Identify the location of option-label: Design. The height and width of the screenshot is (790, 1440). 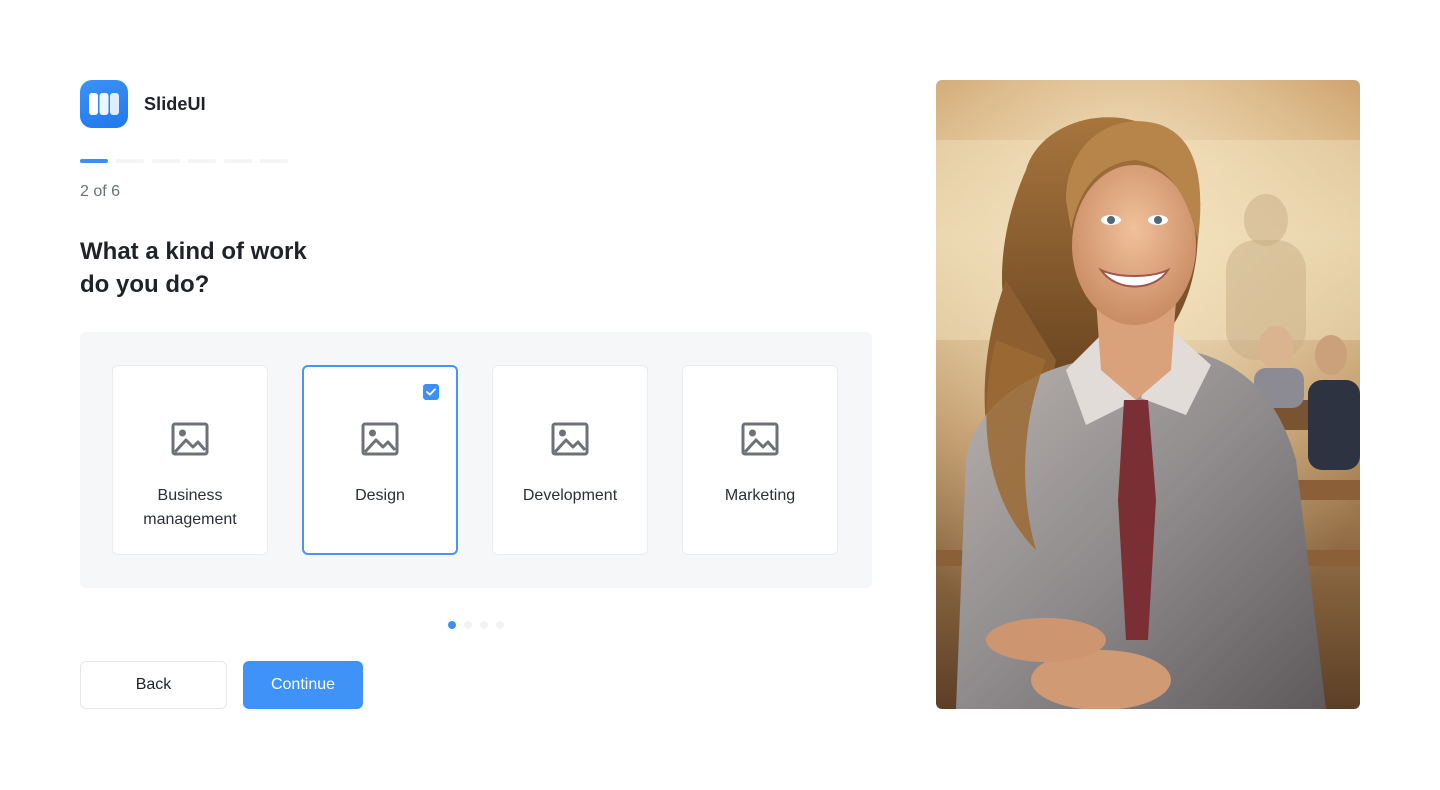
(380, 495).